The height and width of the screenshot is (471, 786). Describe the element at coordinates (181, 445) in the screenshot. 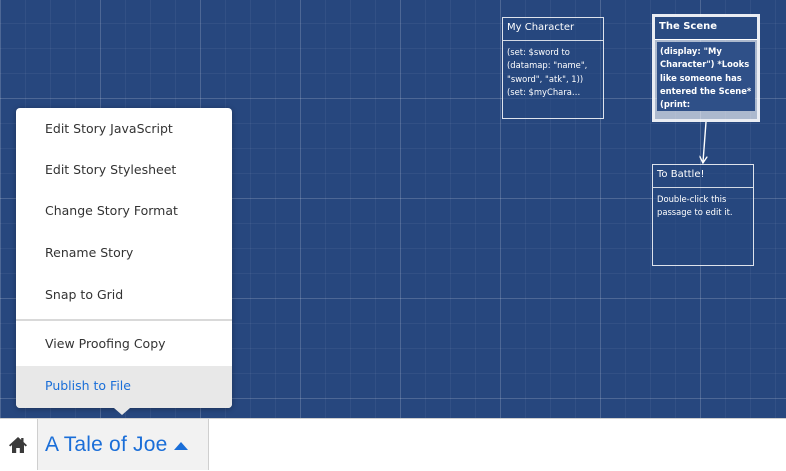

I see `caret-up-icon` at that location.